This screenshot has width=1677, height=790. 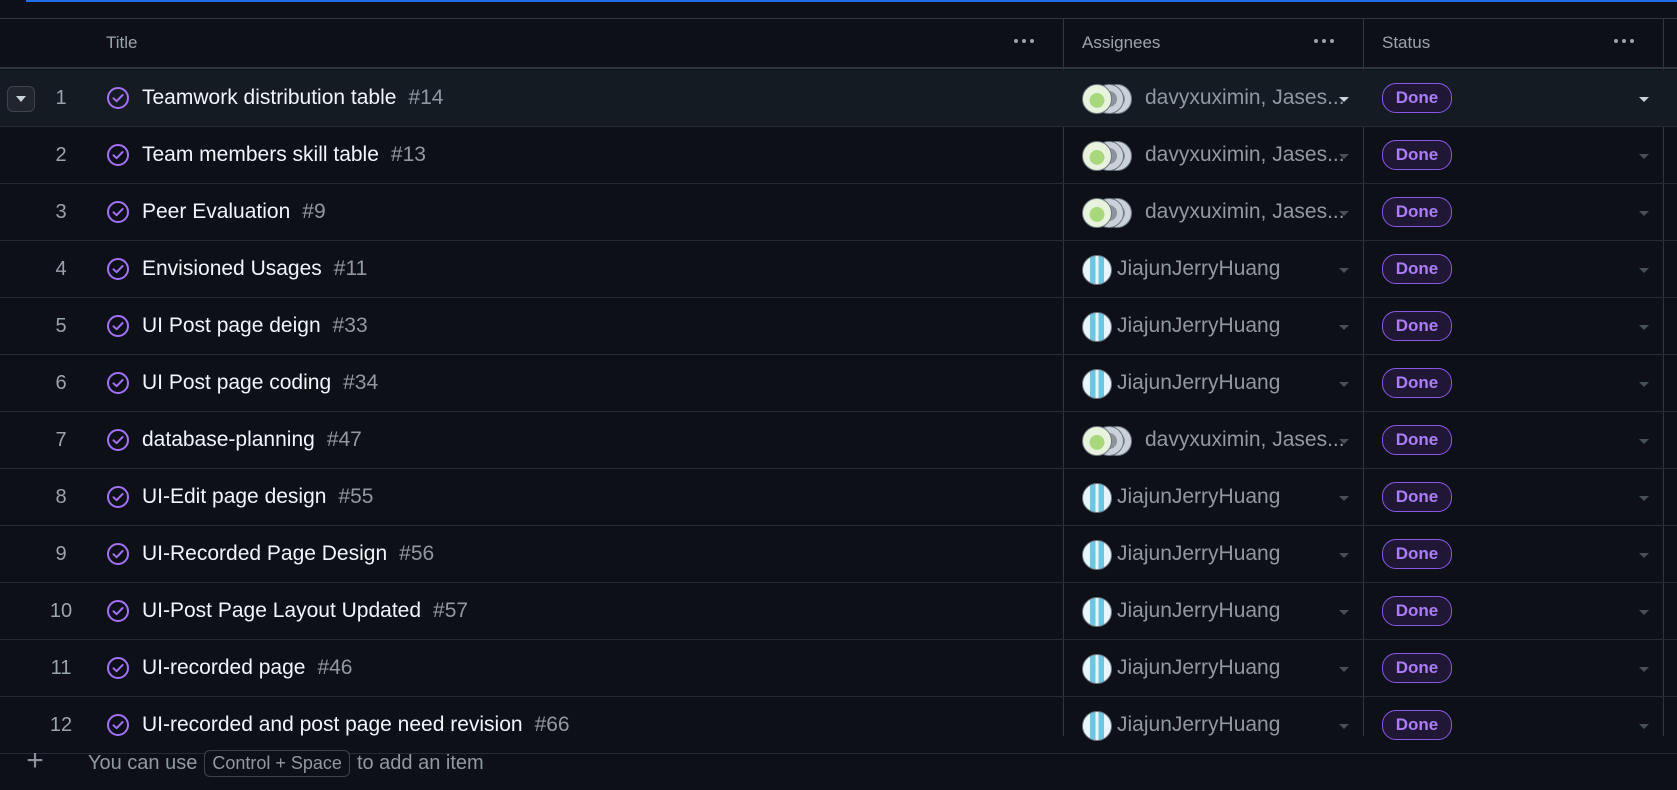 What do you see at coordinates (1024, 41) in the screenshot?
I see `title-column-menu-icon` at bounding box center [1024, 41].